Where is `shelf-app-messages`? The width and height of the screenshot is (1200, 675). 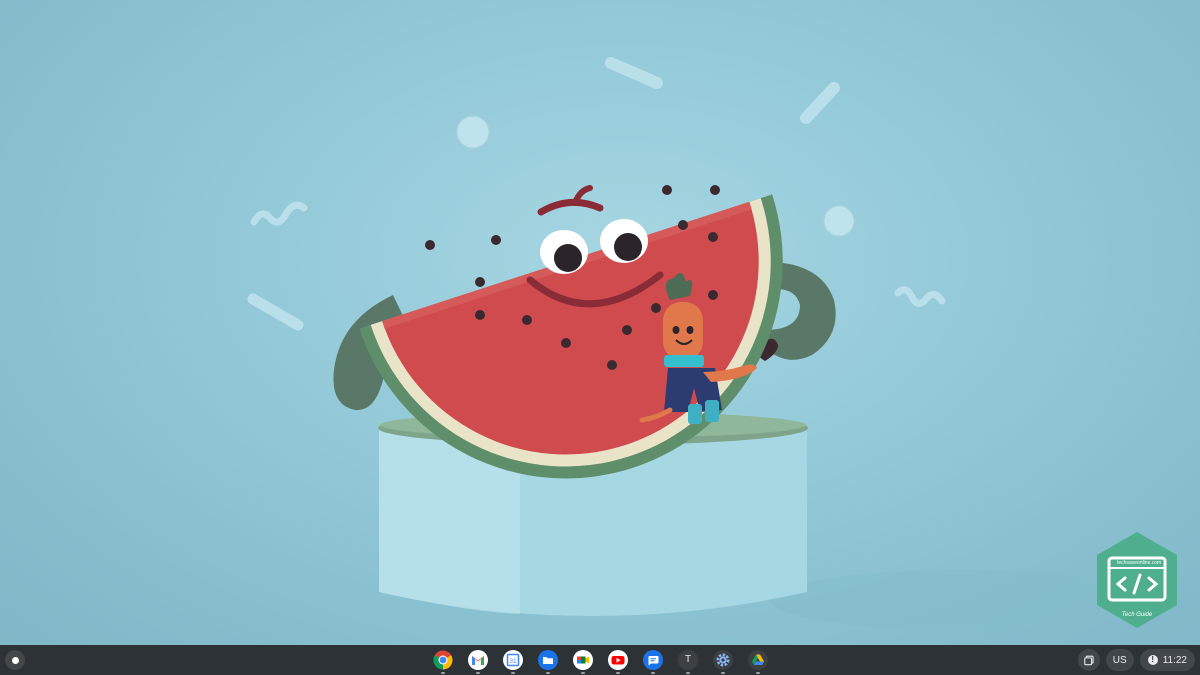 shelf-app-messages is located at coordinates (653, 661).